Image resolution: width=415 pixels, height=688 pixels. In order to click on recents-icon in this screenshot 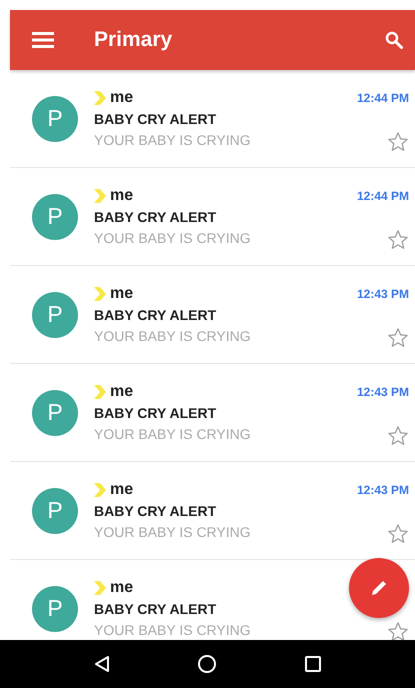, I will do `click(313, 664)`.